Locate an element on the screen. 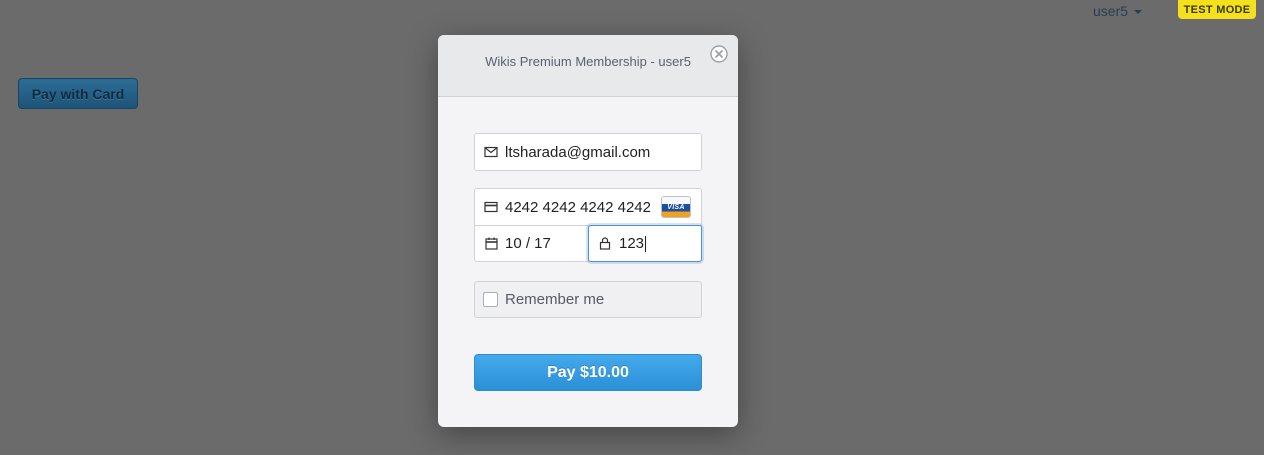 The height and width of the screenshot is (455, 1264). pay-button: Pay $10.00 is located at coordinates (588, 372).